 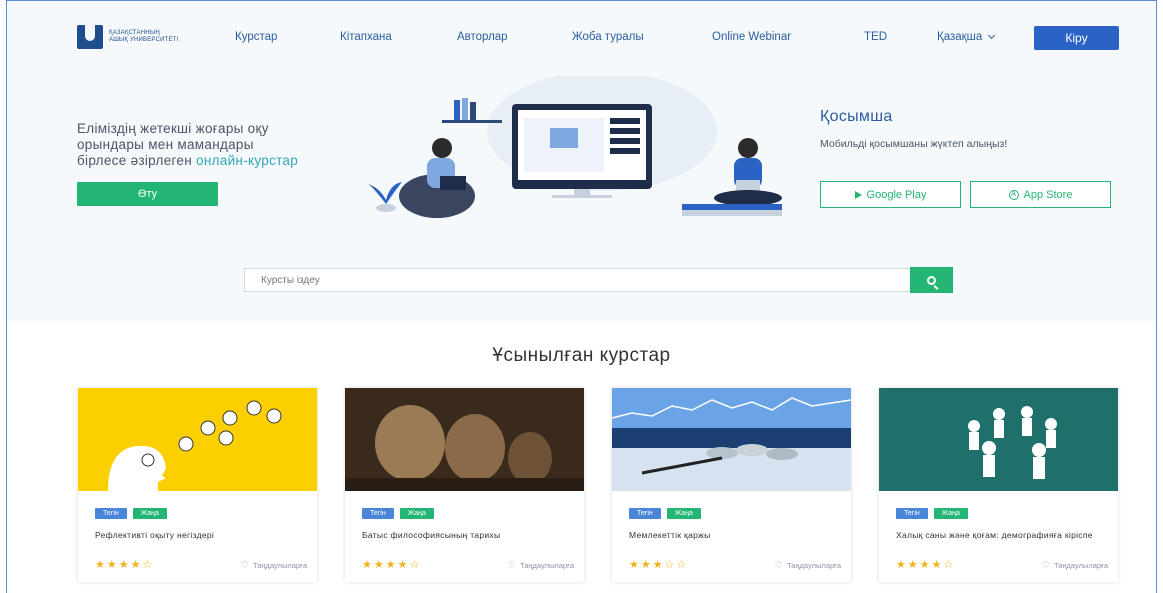 What do you see at coordinates (731, 439) in the screenshot?
I see `course-thumbnail-finance` at bounding box center [731, 439].